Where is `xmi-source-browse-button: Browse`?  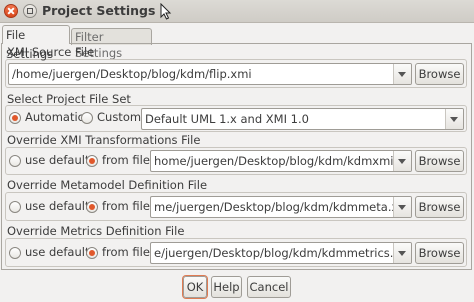 xmi-source-browse-button: Browse is located at coordinates (439, 74).